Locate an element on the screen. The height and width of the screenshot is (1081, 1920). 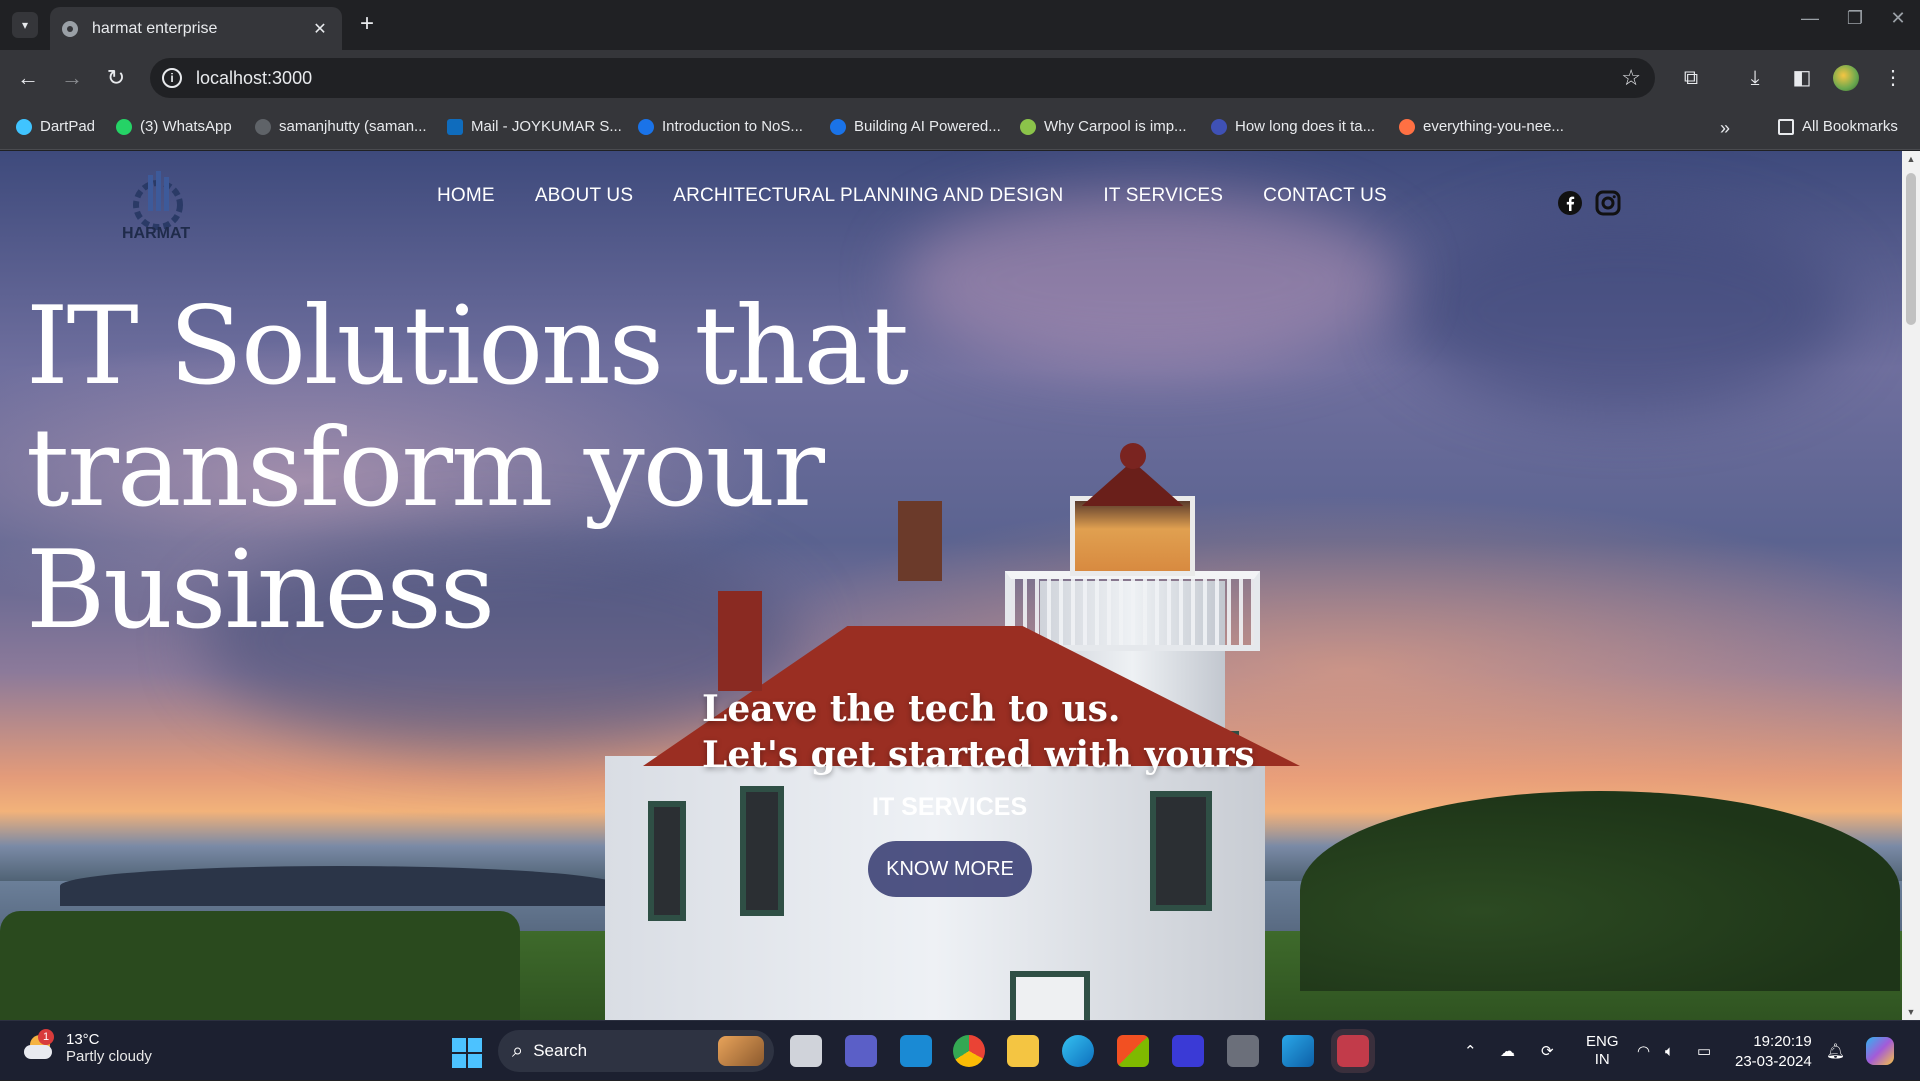
clock-time: 19:20:19 is located at coordinates (1782, 1041).